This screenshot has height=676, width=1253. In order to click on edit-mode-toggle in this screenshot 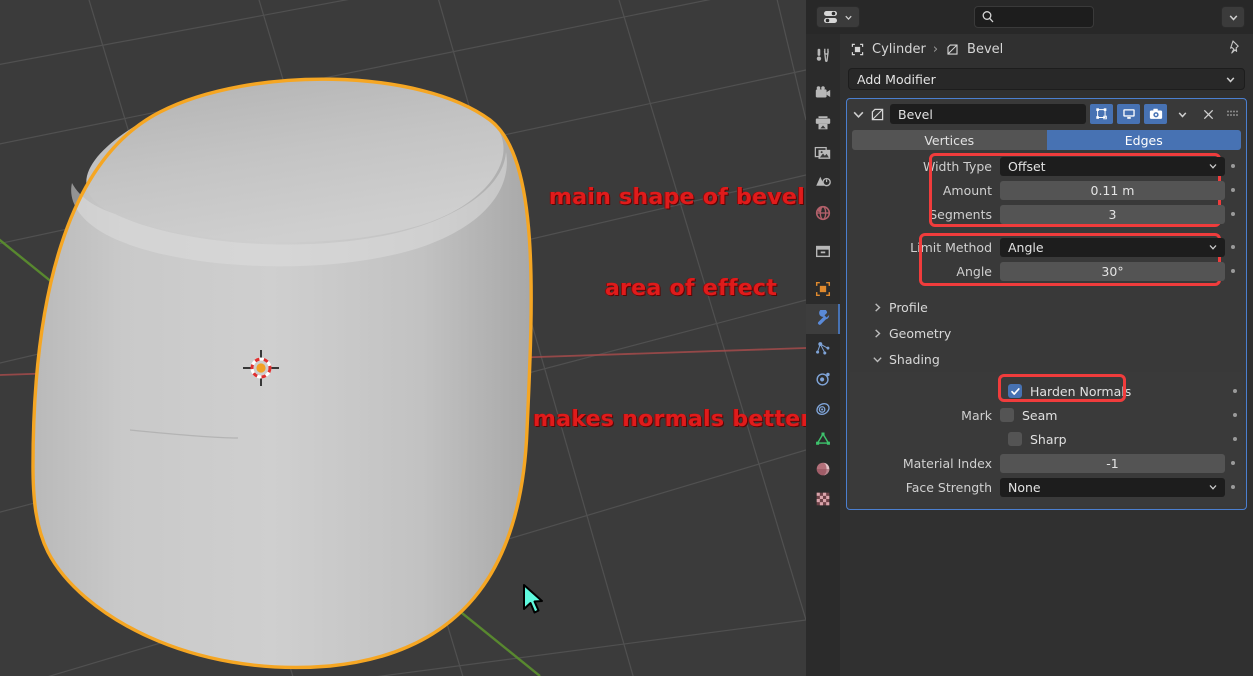, I will do `click(1101, 114)`.